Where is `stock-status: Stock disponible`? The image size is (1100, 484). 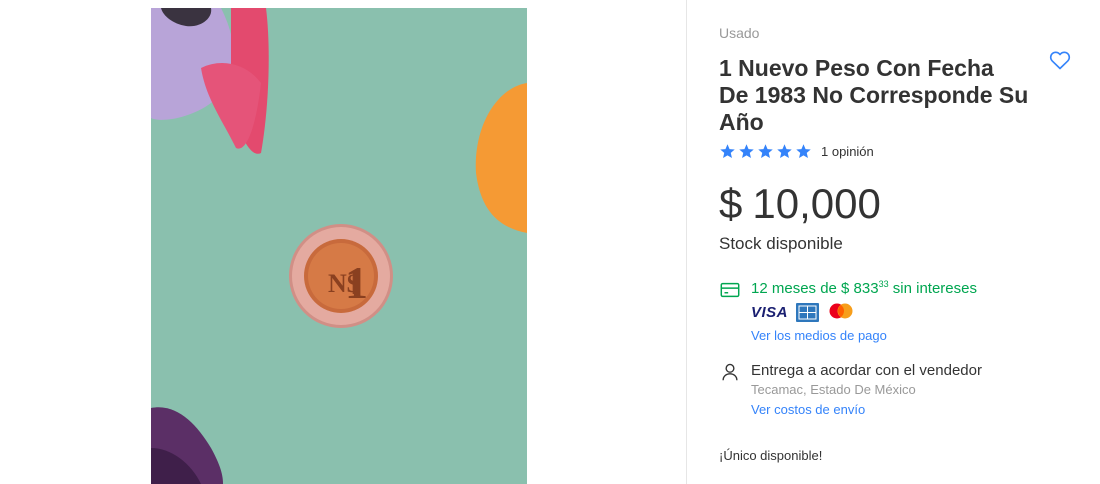
stock-status: Stock disponible is located at coordinates (781, 243).